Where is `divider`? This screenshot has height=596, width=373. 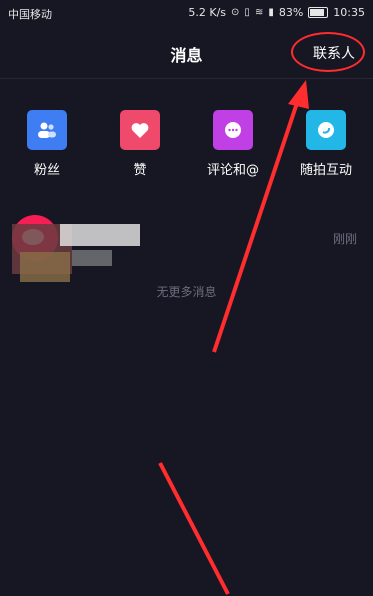 divider is located at coordinates (186, 78).